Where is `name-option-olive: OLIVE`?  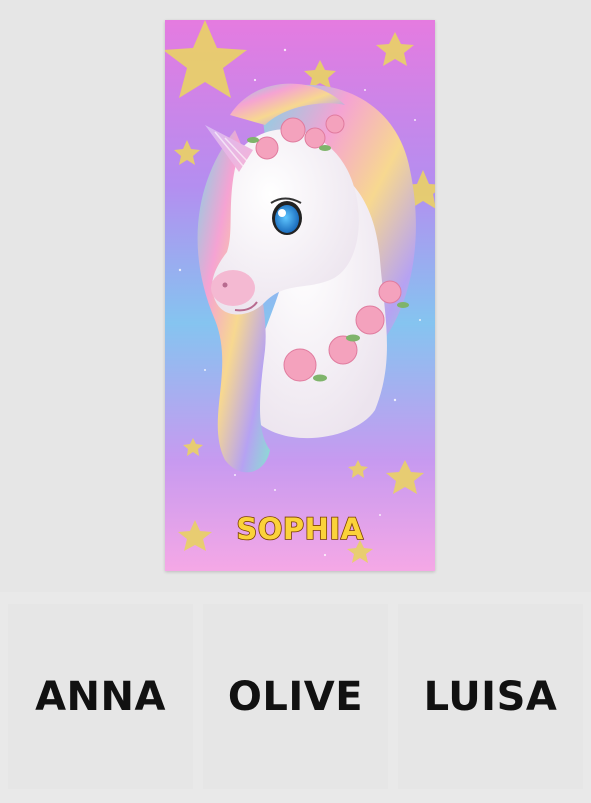
name-option-olive: OLIVE is located at coordinates (295, 696).